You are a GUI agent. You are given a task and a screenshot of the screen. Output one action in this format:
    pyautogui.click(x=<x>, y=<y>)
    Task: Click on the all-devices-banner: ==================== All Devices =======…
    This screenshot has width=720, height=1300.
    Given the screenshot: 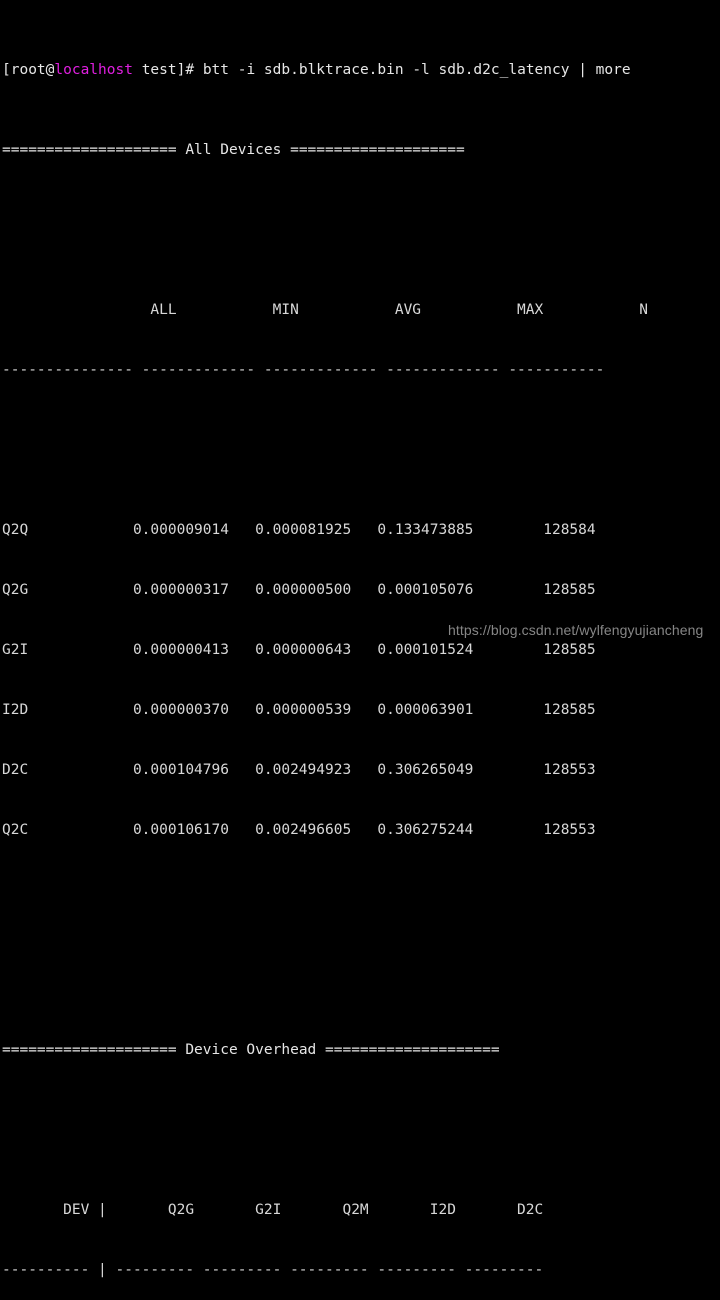 What is the action you would take?
    pyautogui.click(x=361, y=150)
    